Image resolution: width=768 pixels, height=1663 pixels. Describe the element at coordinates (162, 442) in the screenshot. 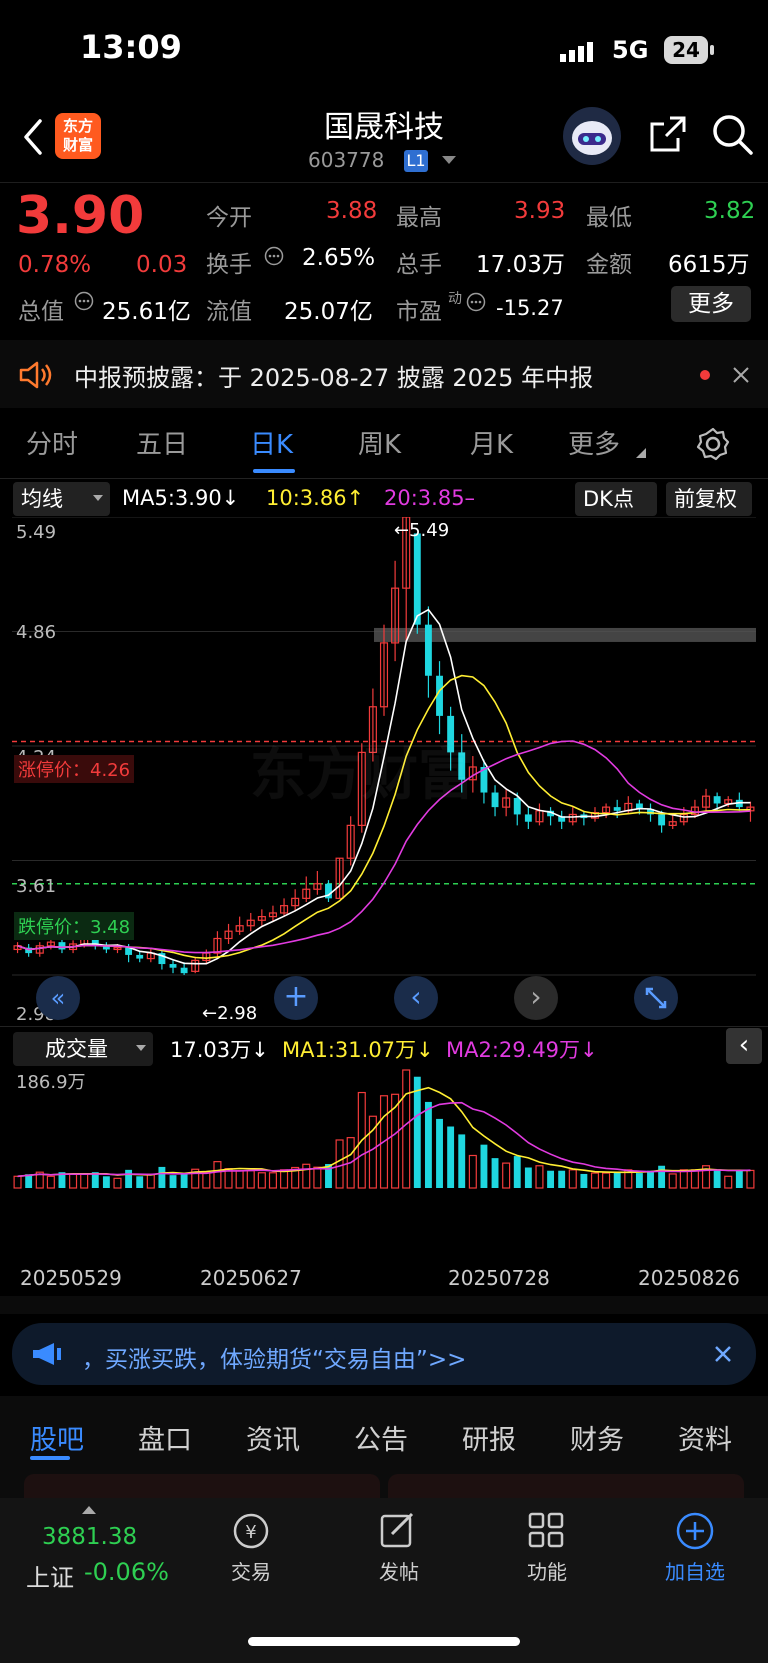

I see `tab-five-day: 五日` at that location.